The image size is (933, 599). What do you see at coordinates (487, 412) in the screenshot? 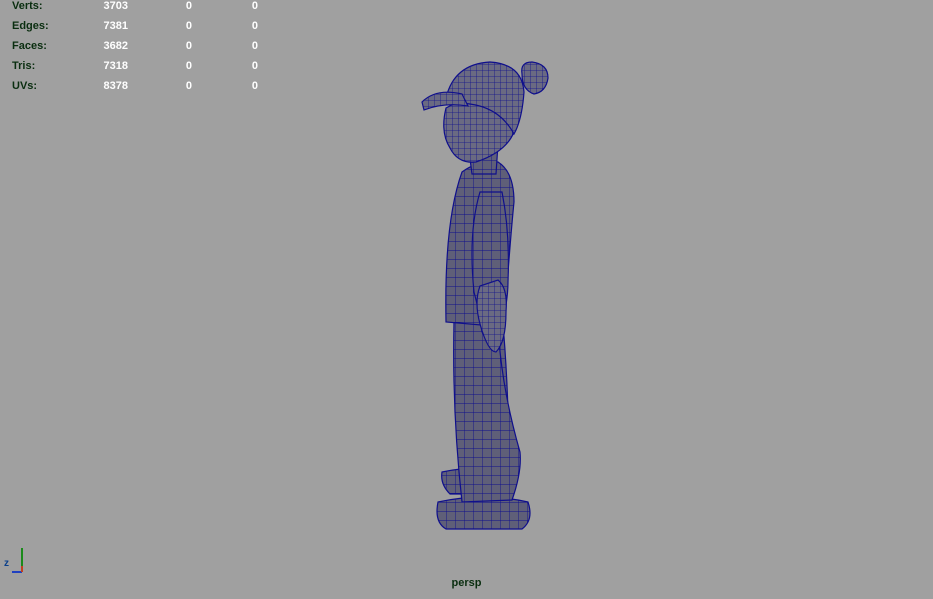
I see `leg-front` at bounding box center [487, 412].